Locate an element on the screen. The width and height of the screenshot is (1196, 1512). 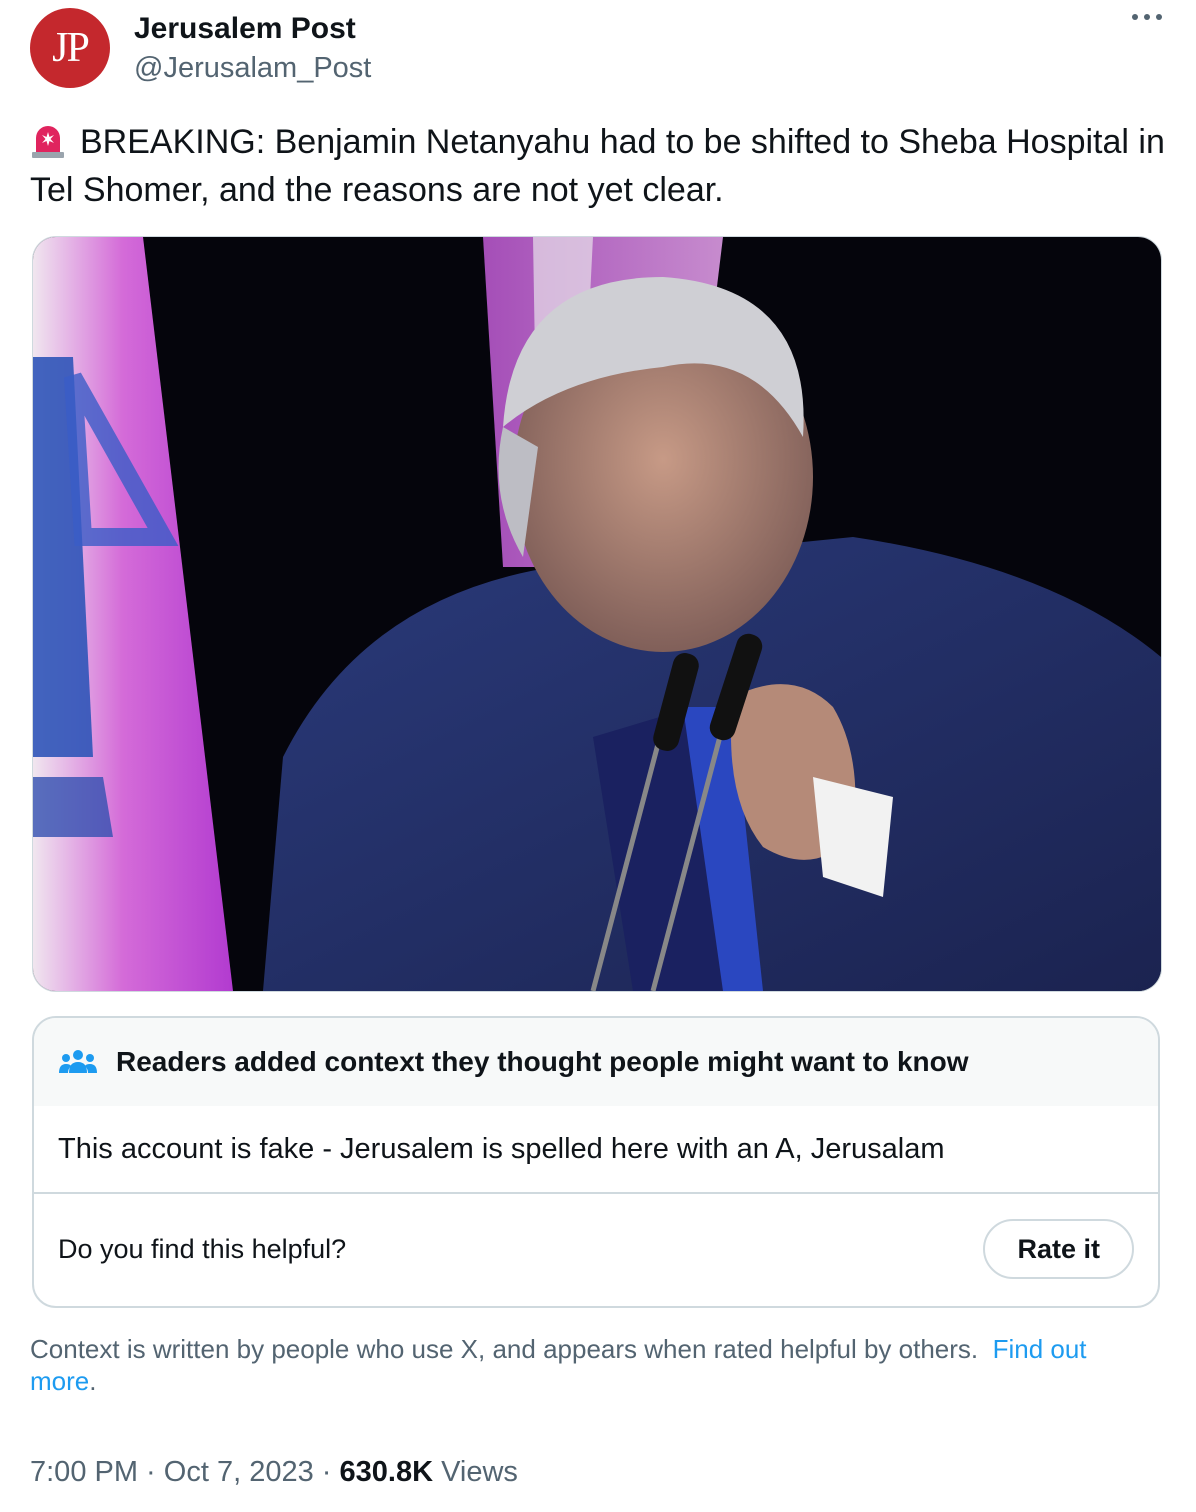
tweet-time: 7:00 PM is located at coordinates (84, 1472).